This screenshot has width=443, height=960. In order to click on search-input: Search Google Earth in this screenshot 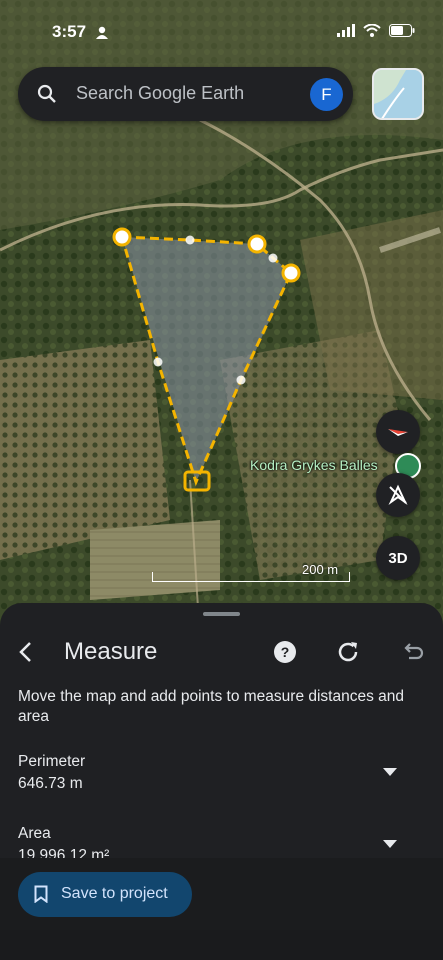, I will do `click(160, 93)`.